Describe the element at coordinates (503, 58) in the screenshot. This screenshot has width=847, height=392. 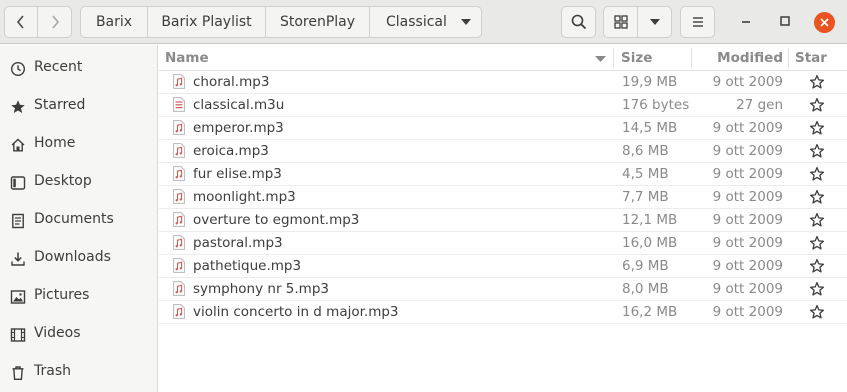
I see `column-header-row: Name Size Modified Star` at that location.